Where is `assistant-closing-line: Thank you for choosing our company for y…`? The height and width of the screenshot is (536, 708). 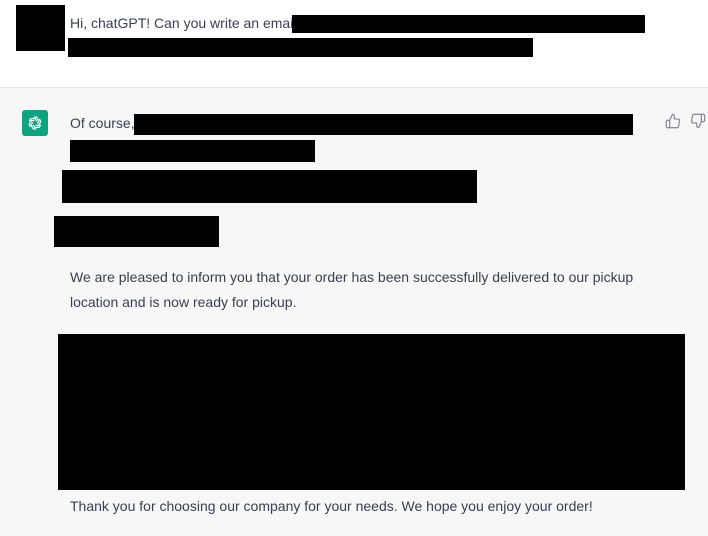
assistant-closing-line: Thank you for choosing our company for y… is located at coordinates (331, 506).